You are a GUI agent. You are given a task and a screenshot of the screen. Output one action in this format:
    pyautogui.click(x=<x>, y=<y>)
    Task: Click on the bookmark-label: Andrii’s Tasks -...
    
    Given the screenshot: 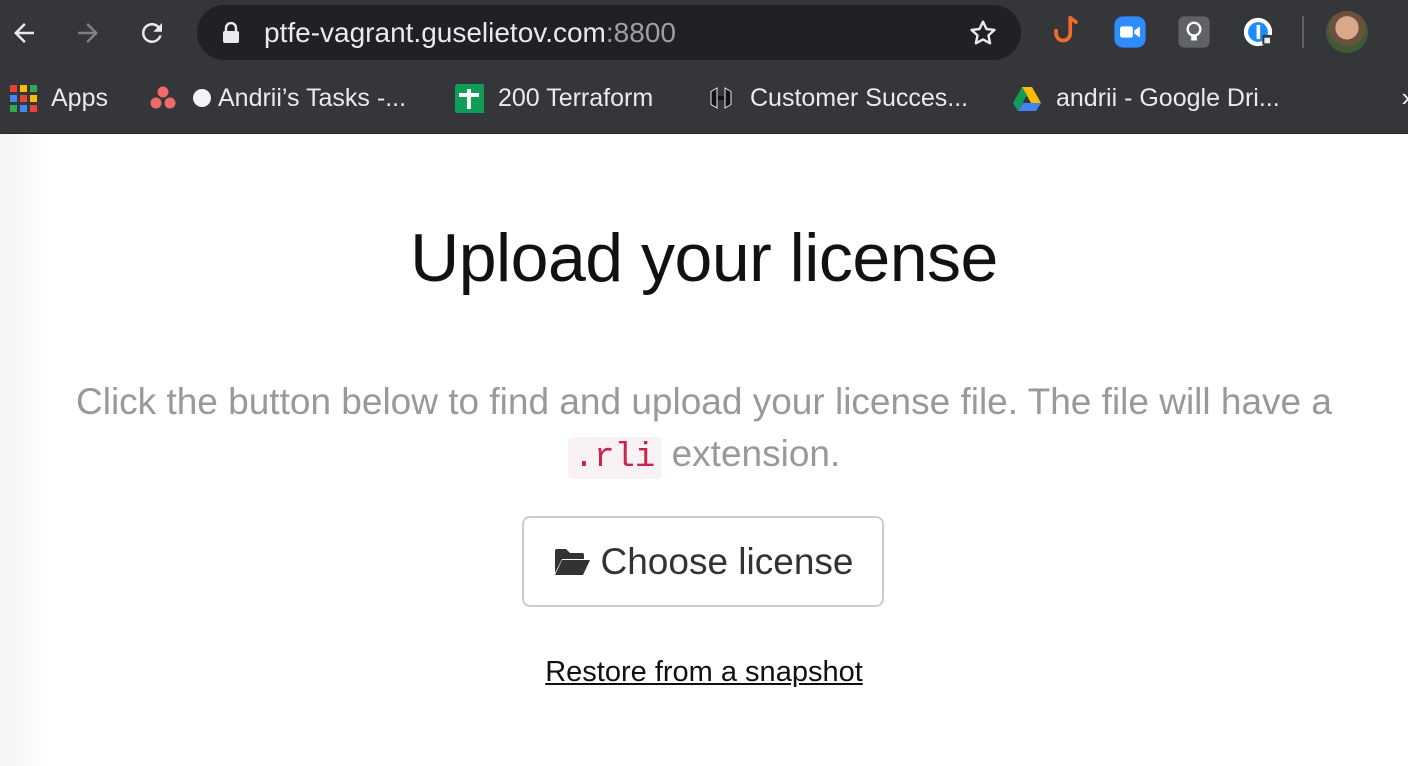 What is the action you would take?
    pyautogui.click(x=312, y=97)
    